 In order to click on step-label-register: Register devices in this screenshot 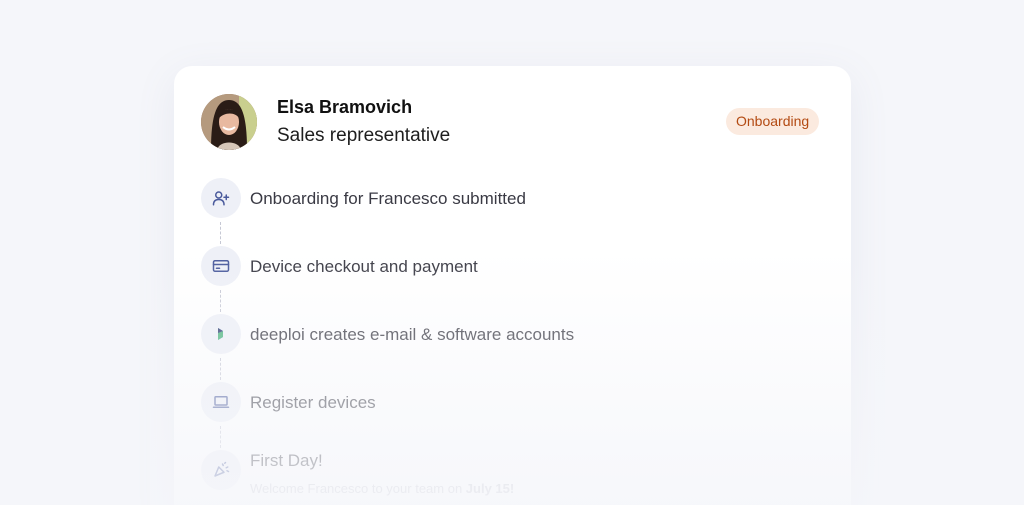, I will do `click(313, 402)`.